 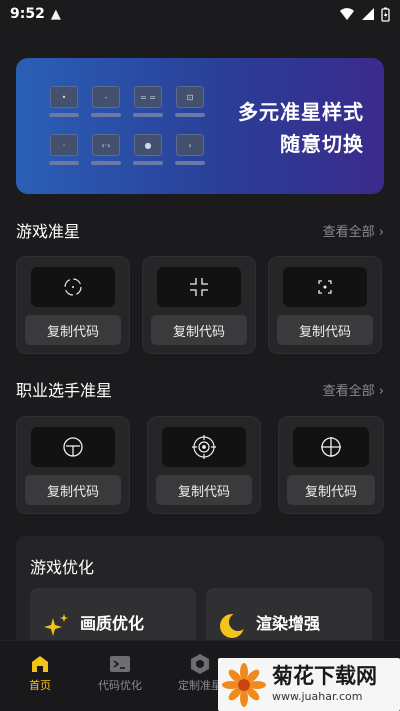 What do you see at coordinates (64, 390) in the screenshot?
I see `section-title: 职业选手准星` at bounding box center [64, 390].